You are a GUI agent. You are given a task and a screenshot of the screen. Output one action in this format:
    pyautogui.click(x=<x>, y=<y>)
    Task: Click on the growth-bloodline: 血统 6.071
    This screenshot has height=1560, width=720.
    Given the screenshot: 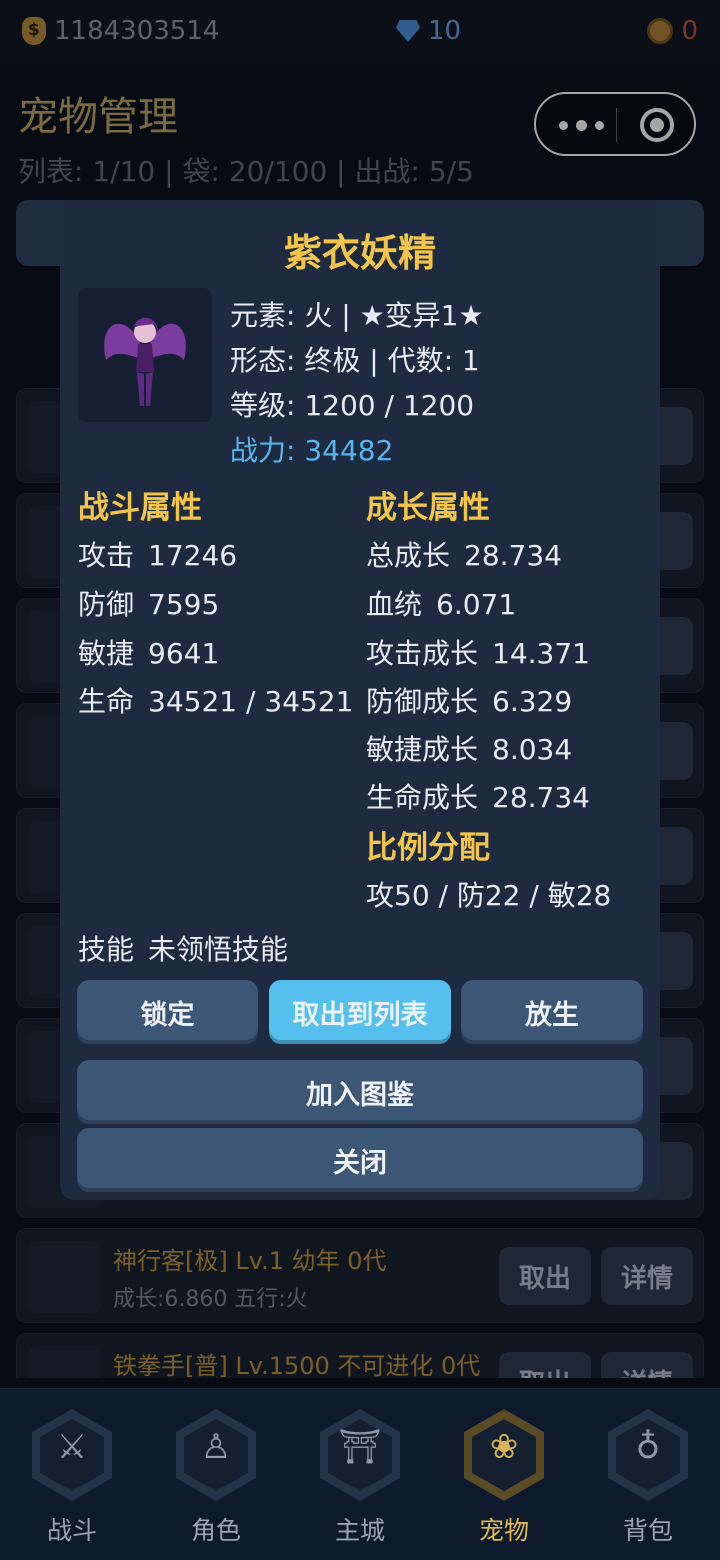 What is the action you would take?
    pyautogui.click(x=441, y=603)
    